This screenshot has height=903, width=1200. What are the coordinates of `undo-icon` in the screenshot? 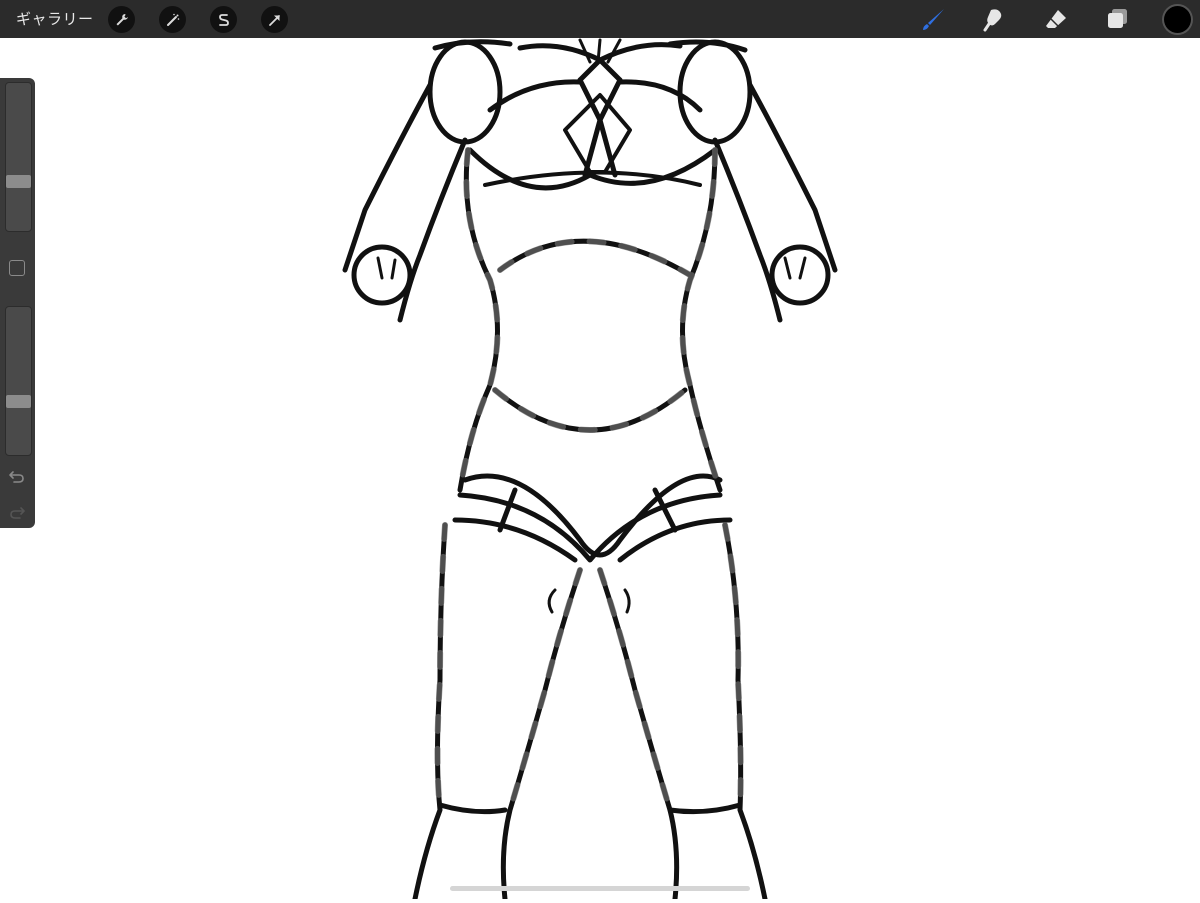 It's located at (17, 476).